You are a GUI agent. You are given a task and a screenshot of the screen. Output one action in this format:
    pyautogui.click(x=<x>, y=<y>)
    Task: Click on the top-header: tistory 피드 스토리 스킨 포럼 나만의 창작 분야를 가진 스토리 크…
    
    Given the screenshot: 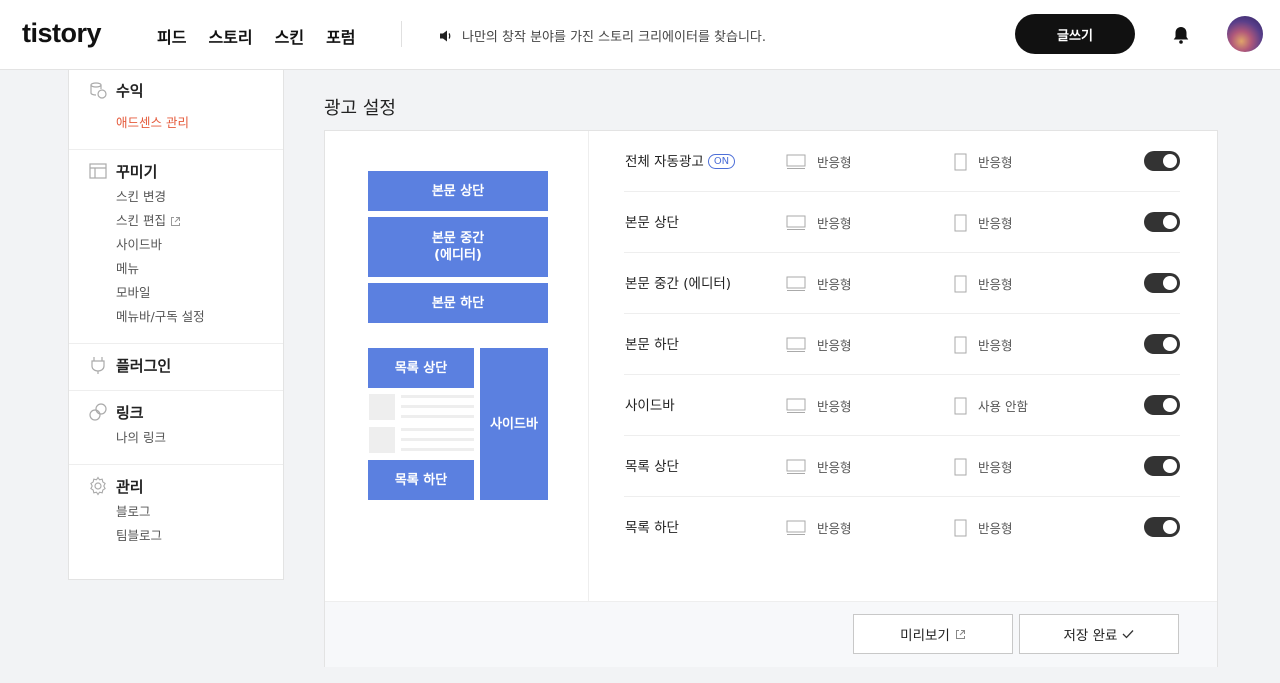 What is the action you would take?
    pyautogui.click(x=640, y=35)
    